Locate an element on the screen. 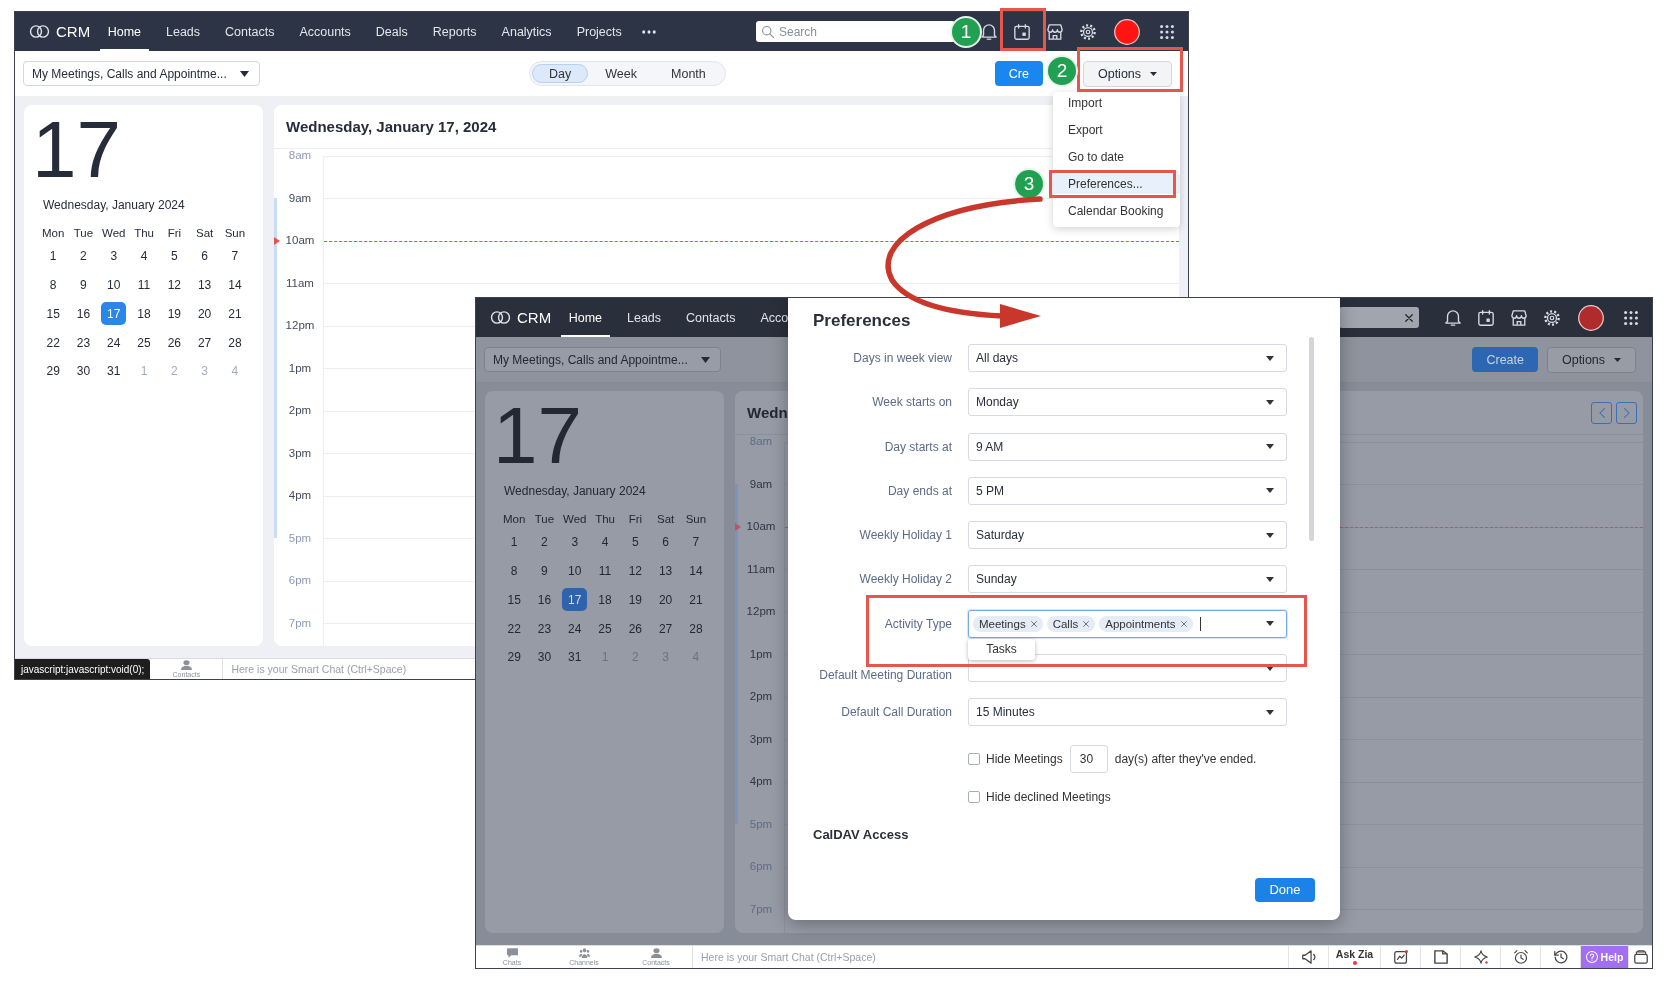 Image resolution: width=1666 pixels, height=986 pixels. nav-tab: Accounts is located at coordinates (325, 31).